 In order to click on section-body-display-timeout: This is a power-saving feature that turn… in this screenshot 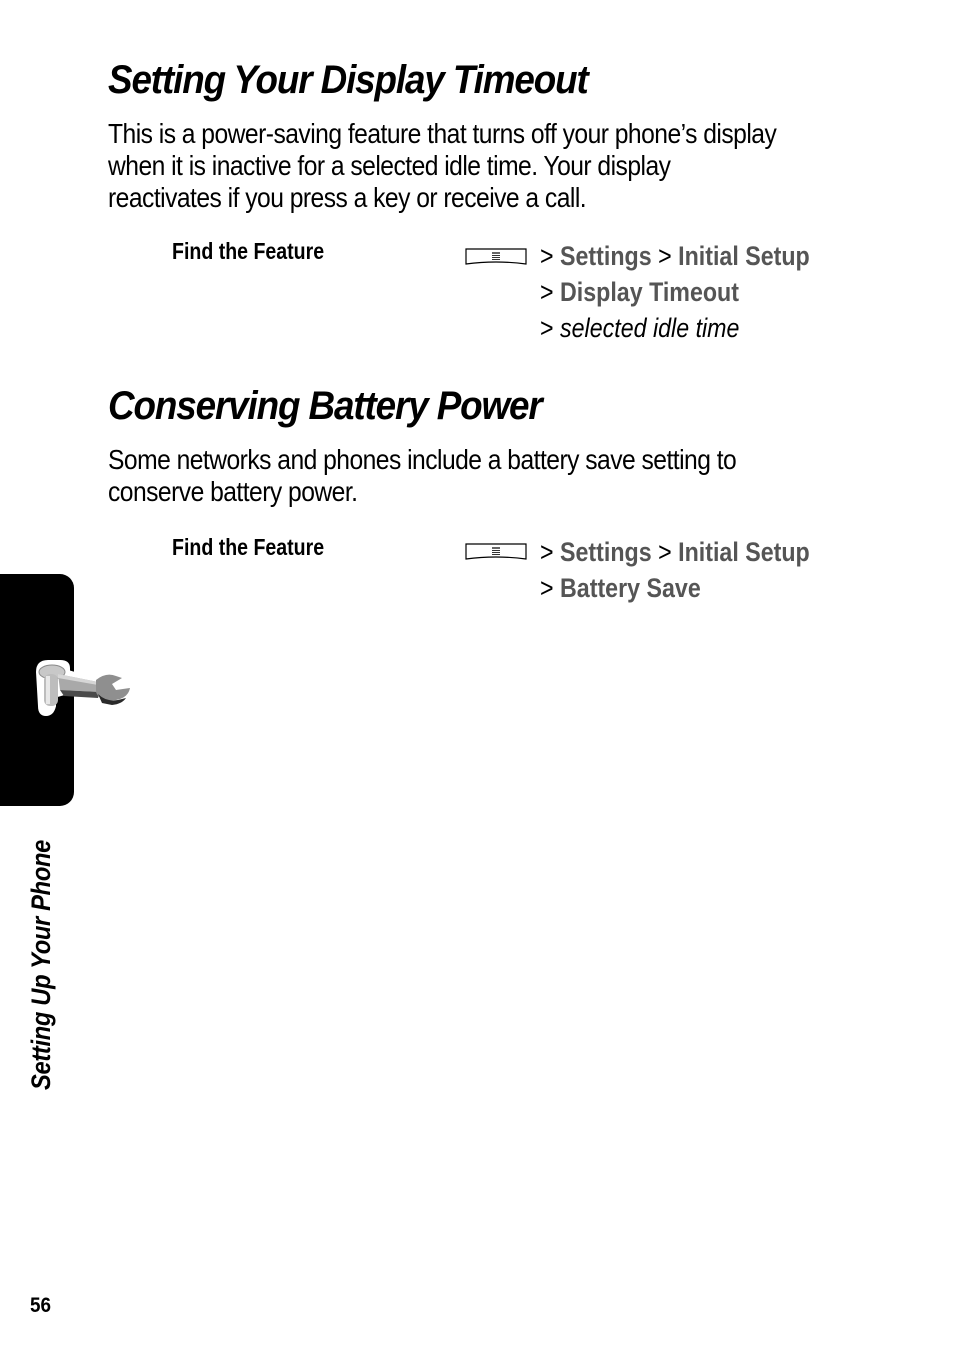, I will do `click(442, 166)`.